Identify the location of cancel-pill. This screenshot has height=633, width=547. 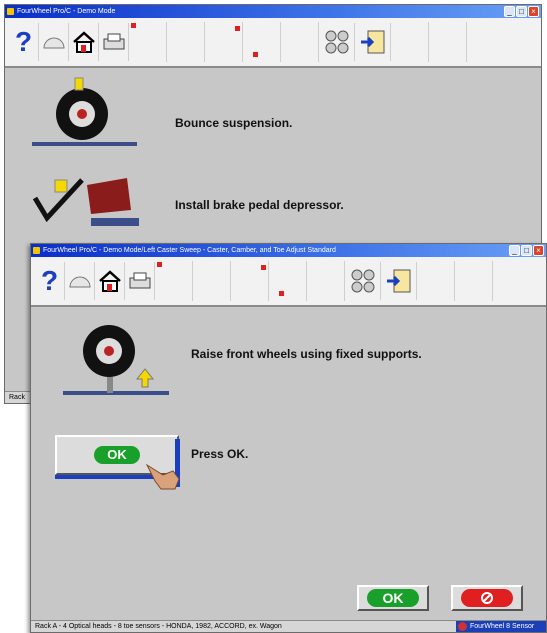
(487, 598).